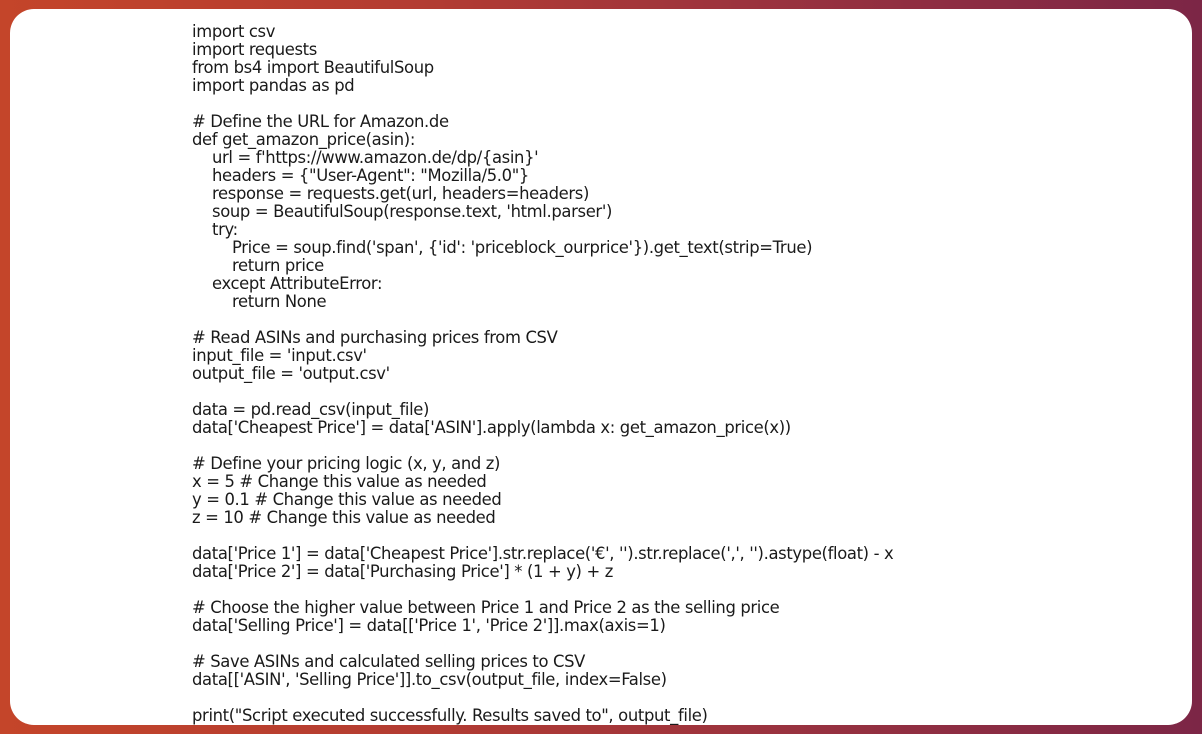 Image resolution: width=1202 pixels, height=734 pixels. I want to click on code-line: except AttributeError:, so click(297, 283).